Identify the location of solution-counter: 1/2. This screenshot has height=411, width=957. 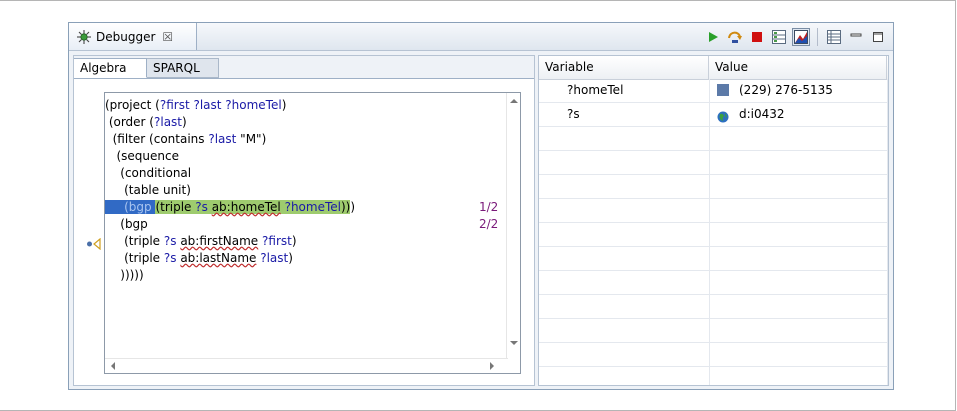
(489, 207).